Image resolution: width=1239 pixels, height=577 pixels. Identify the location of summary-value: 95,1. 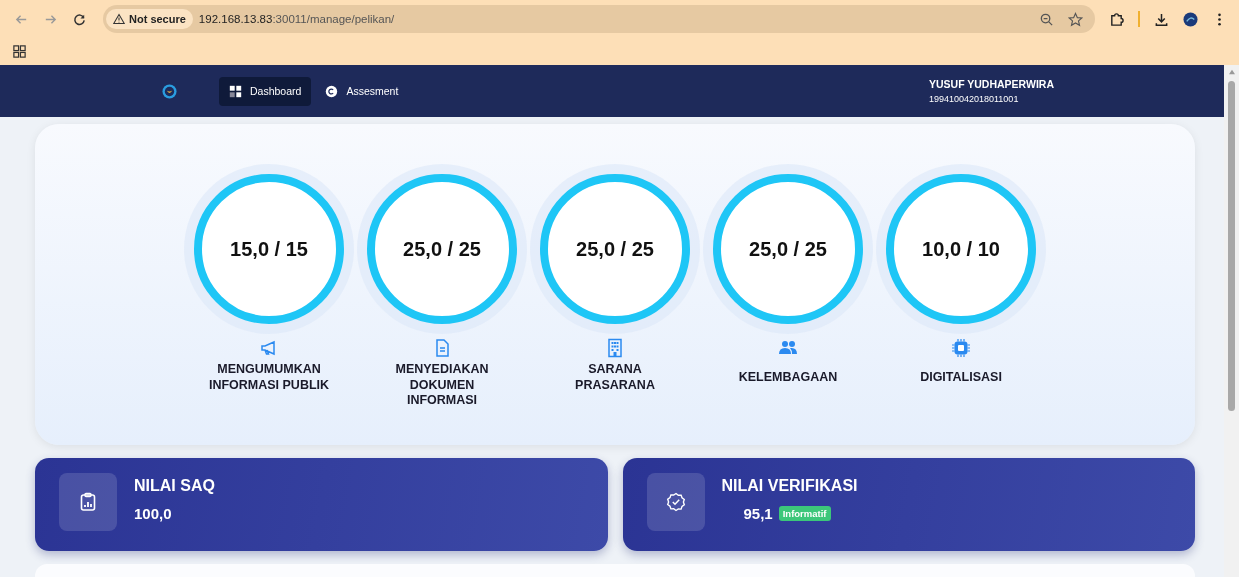
(758, 513).